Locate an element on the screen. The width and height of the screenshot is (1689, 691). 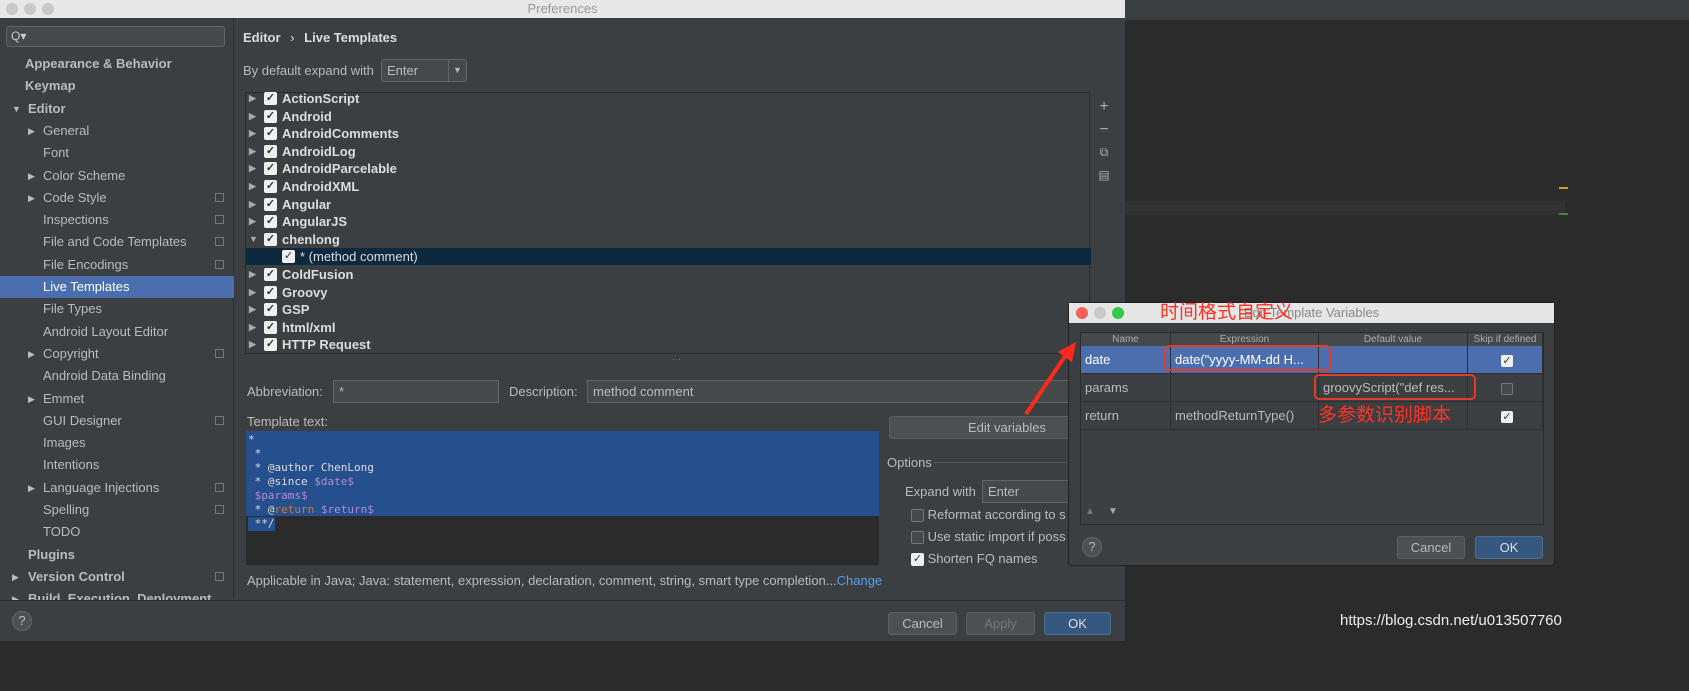
sidebar-item: Android Data Binding is located at coordinates (117, 376).